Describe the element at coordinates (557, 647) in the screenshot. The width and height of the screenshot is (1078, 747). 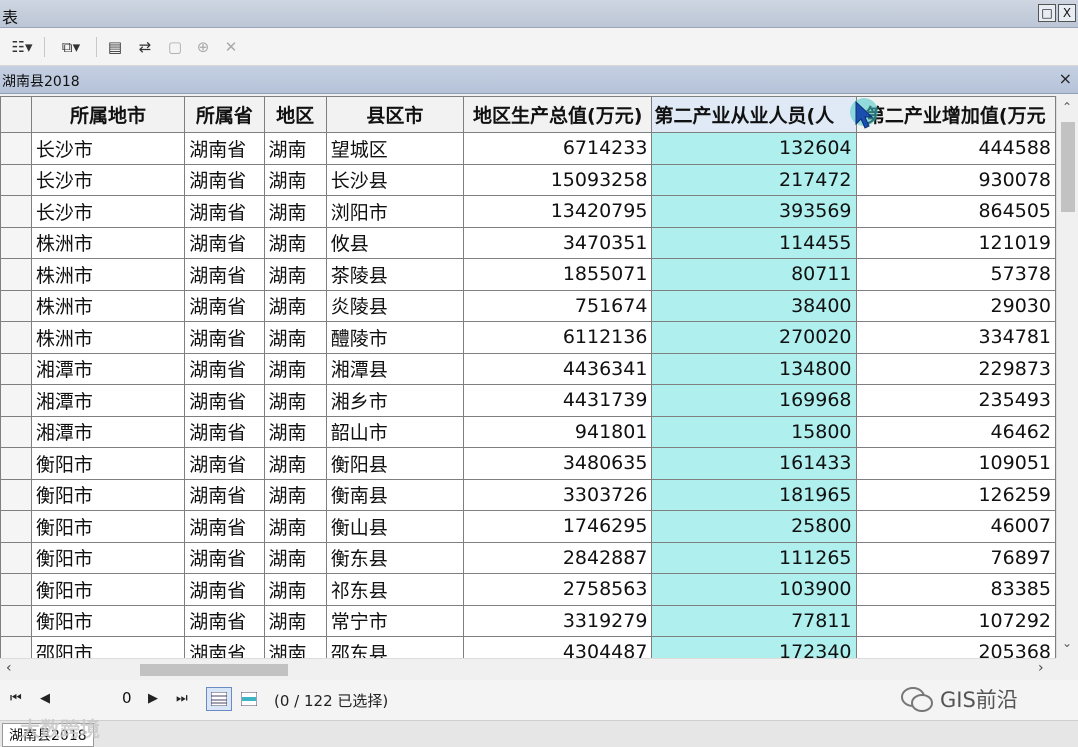
I see `table-cell: 4304487` at that location.